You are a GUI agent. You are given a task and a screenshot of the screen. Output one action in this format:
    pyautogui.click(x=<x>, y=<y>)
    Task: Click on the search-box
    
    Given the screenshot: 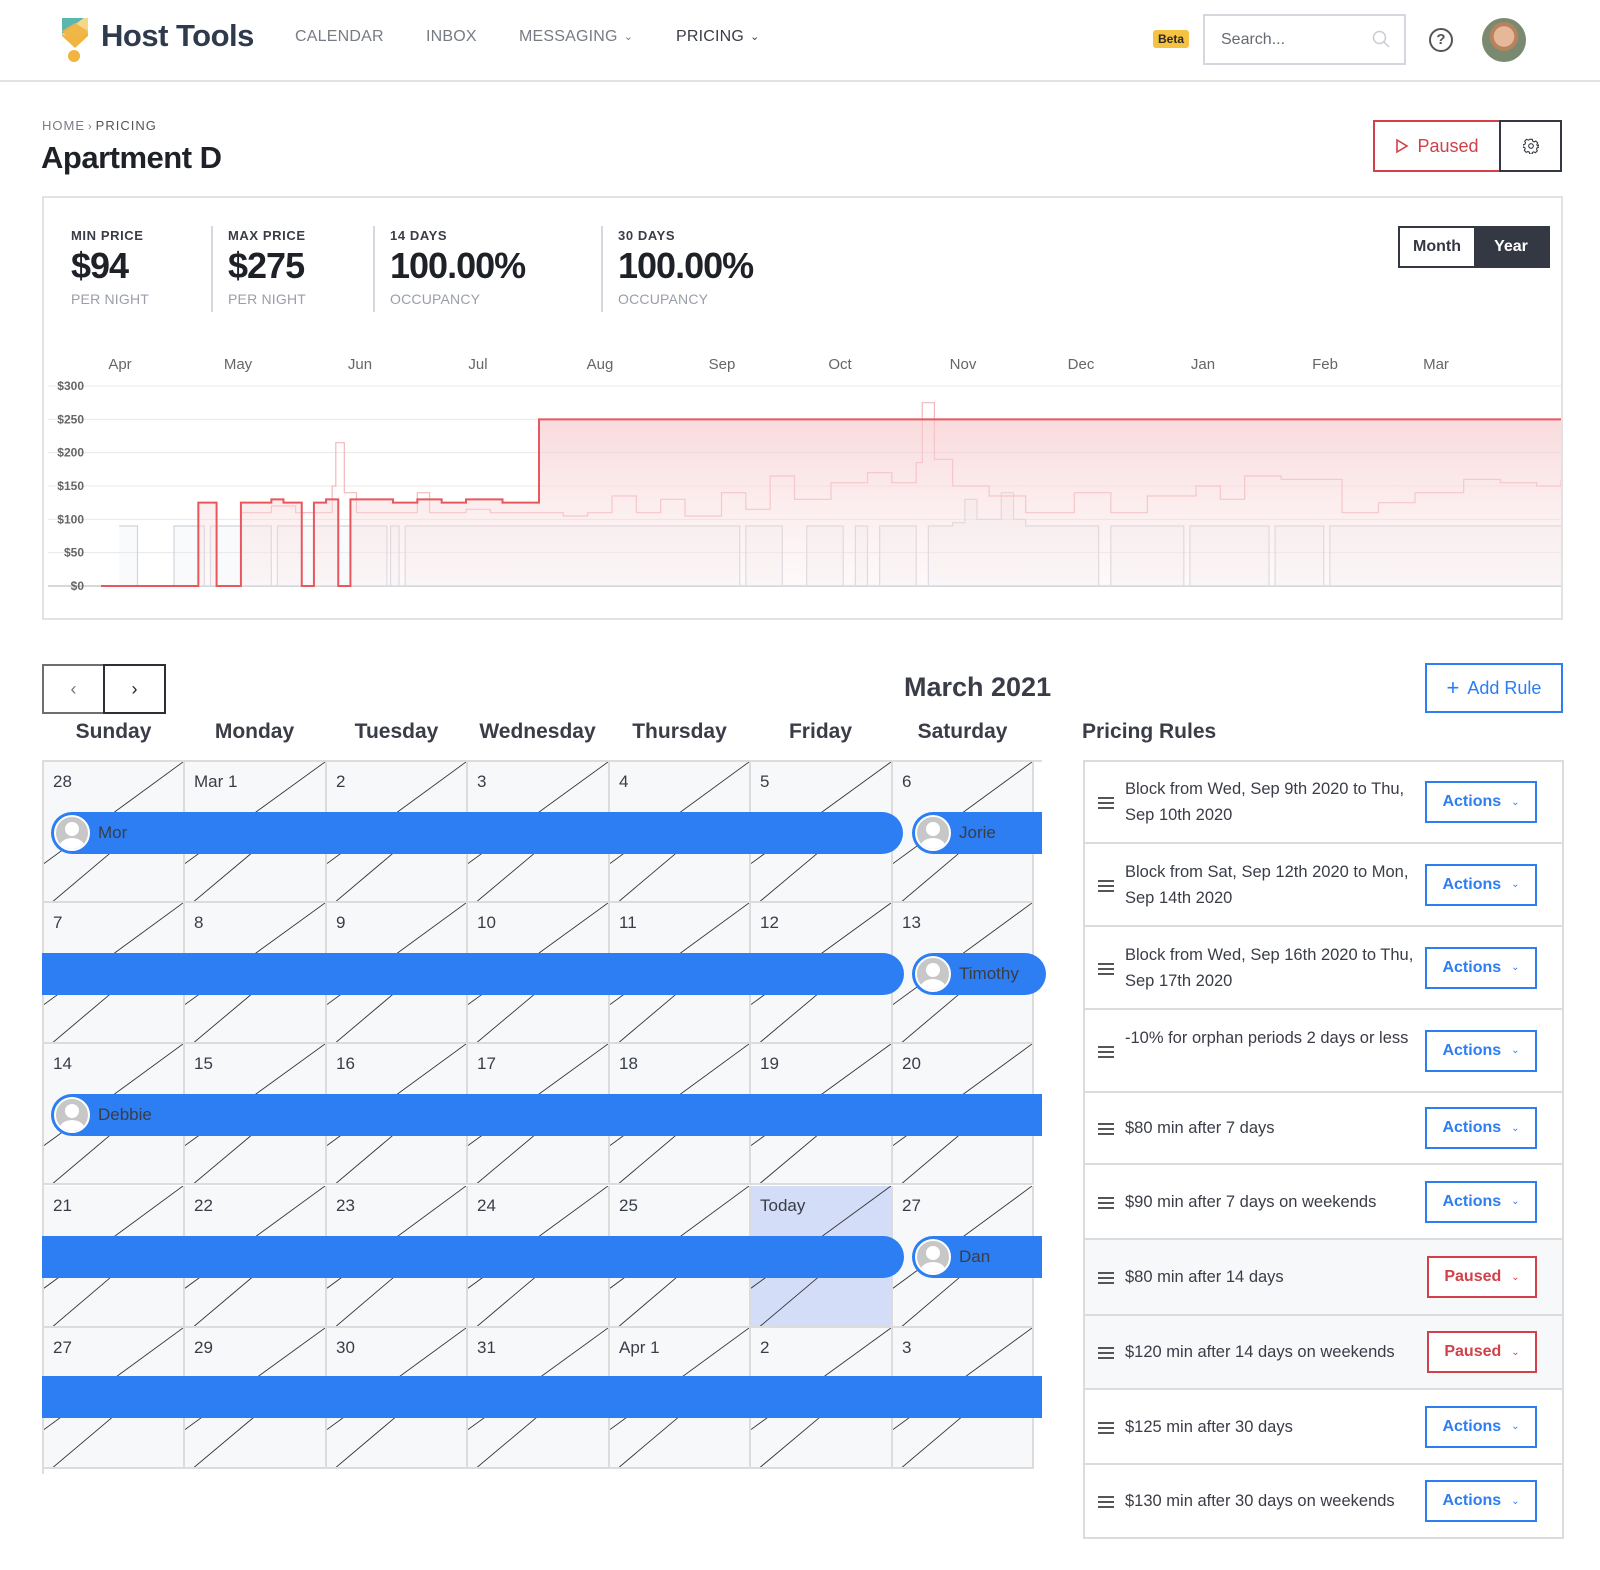 What is the action you would take?
    pyautogui.click(x=1304, y=39)
    